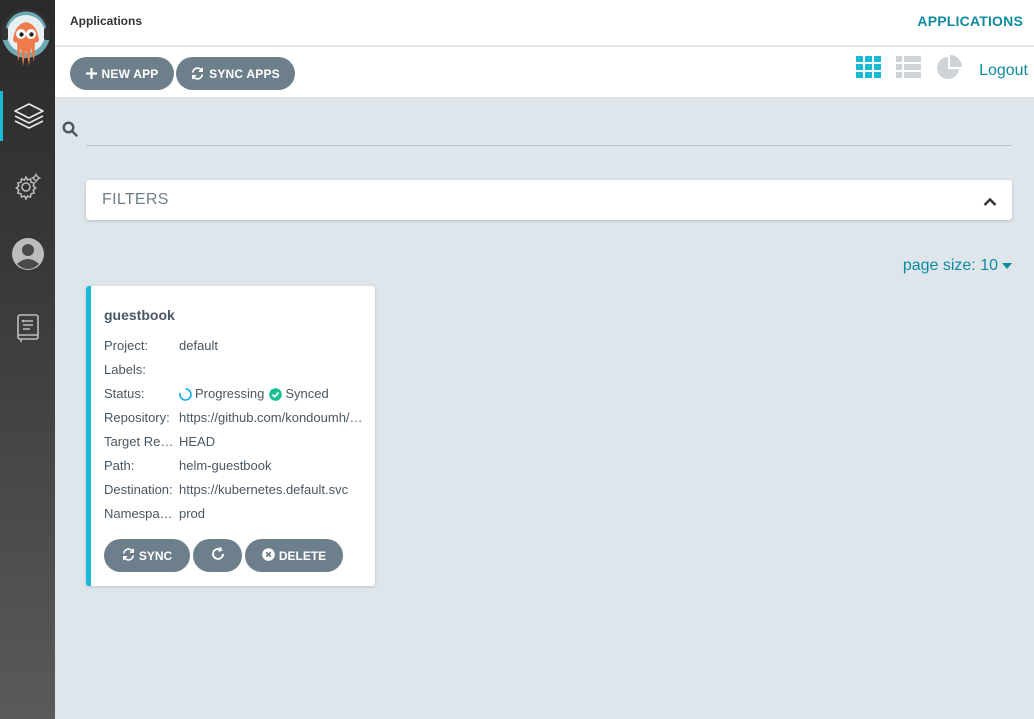 This screenshot has height=719, width=1034. Describe the element at coordinates (139, 513) in the screenshot. I see `field-label: Namespace:` at that location.